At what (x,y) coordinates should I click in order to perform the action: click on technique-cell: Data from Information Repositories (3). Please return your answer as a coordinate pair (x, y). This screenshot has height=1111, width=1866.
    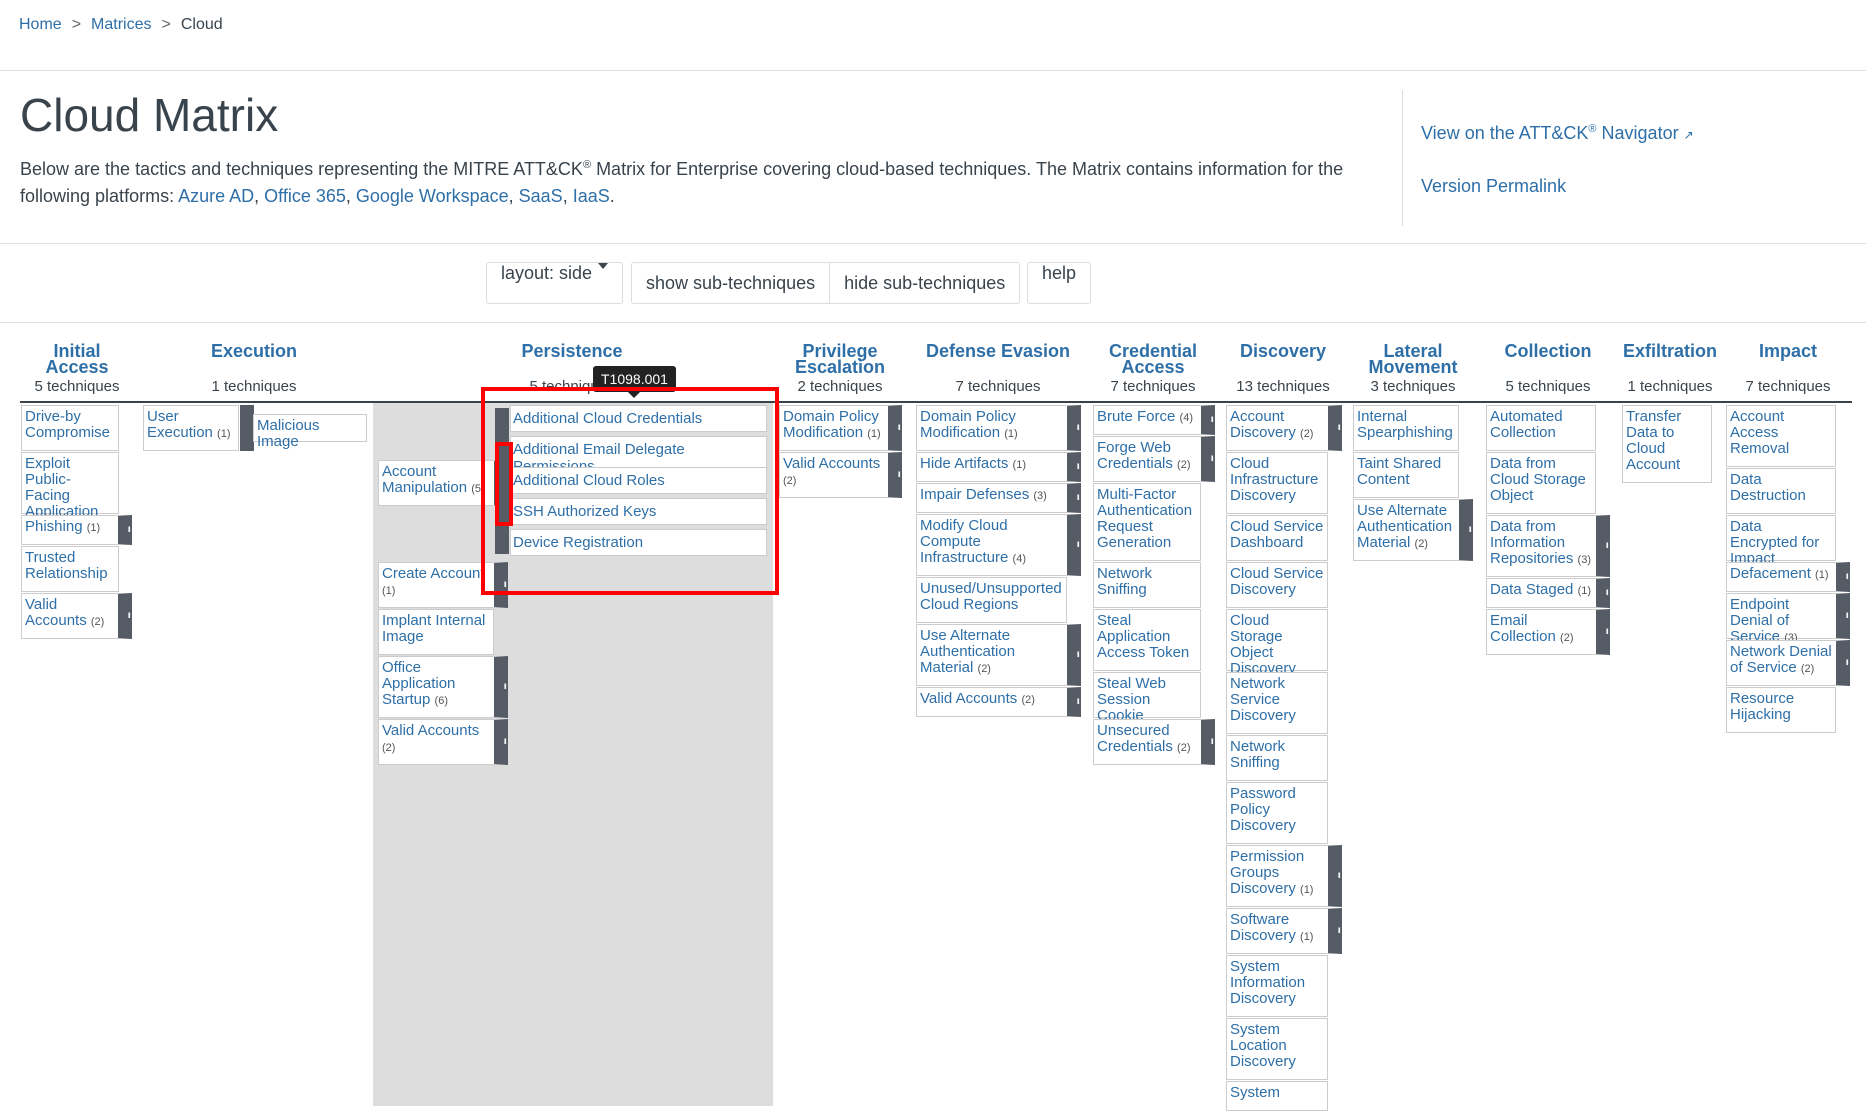
    Looking at the image, I should click on (1548, 546).